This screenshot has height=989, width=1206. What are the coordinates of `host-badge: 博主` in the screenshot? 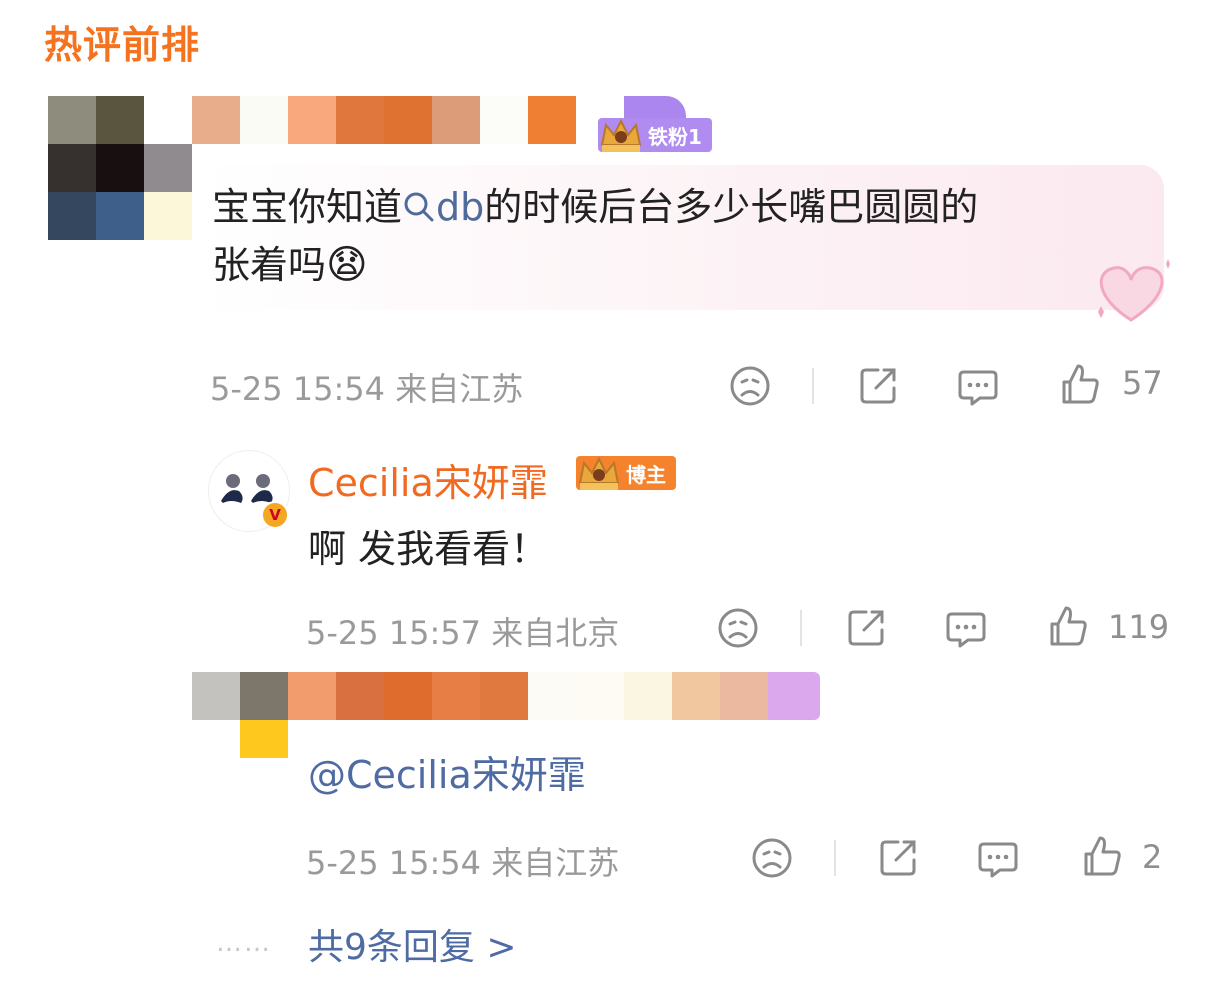 It's located at (626, 473).